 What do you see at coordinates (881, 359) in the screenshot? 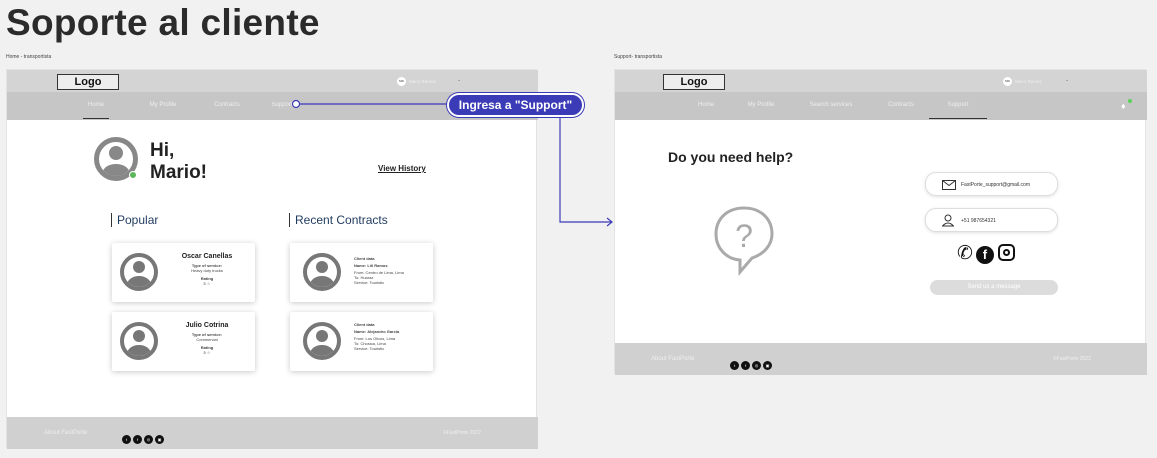
I see `footer: About FastPorte t f ◎ ▣ ©FastPorte 2022` at bounding box center [881, 359].